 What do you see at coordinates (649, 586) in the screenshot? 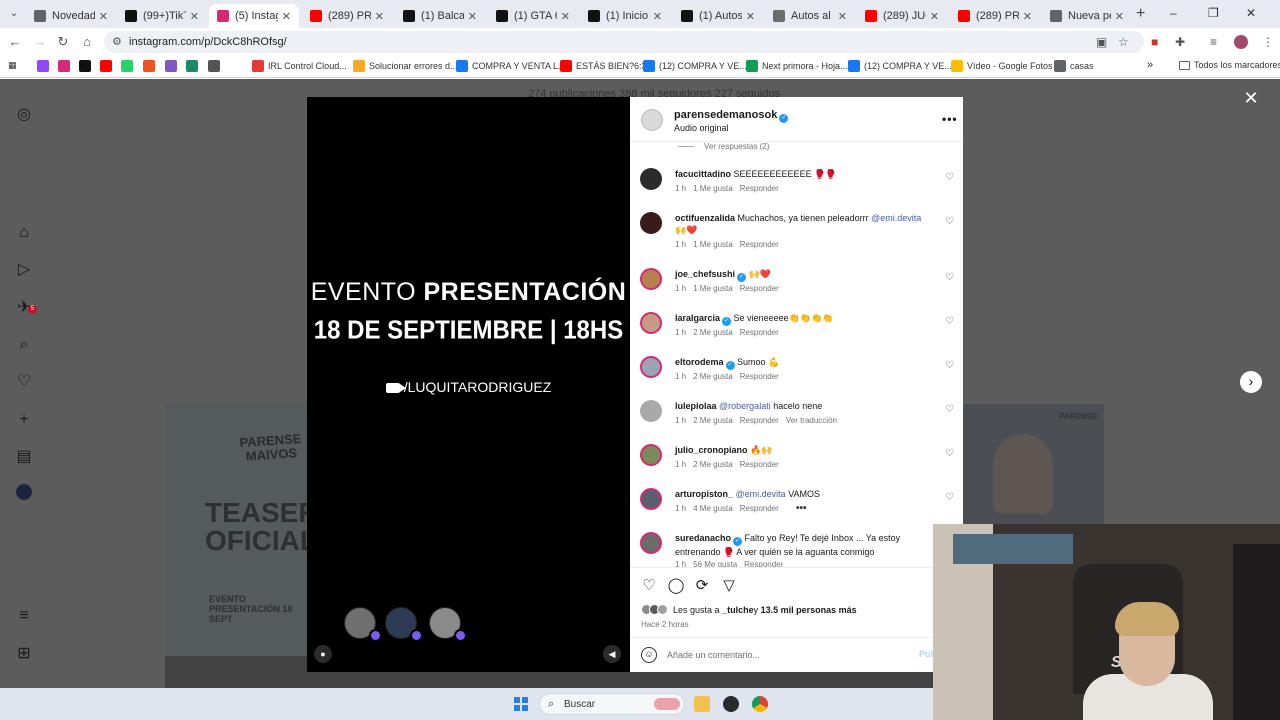
I see `like-icon: ♡` at bounding box center [649, 586].